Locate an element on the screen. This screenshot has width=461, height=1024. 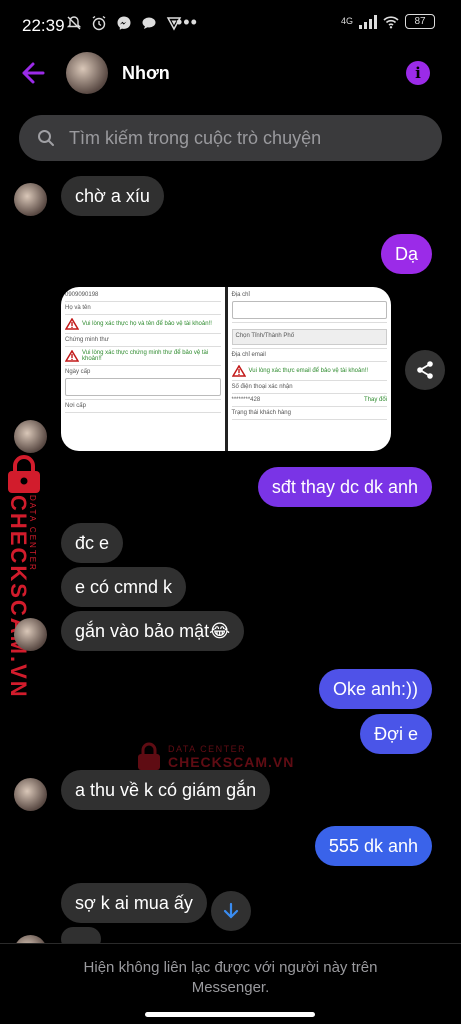
form-label: Chứng minh thư is located at coordinates (143, 340).